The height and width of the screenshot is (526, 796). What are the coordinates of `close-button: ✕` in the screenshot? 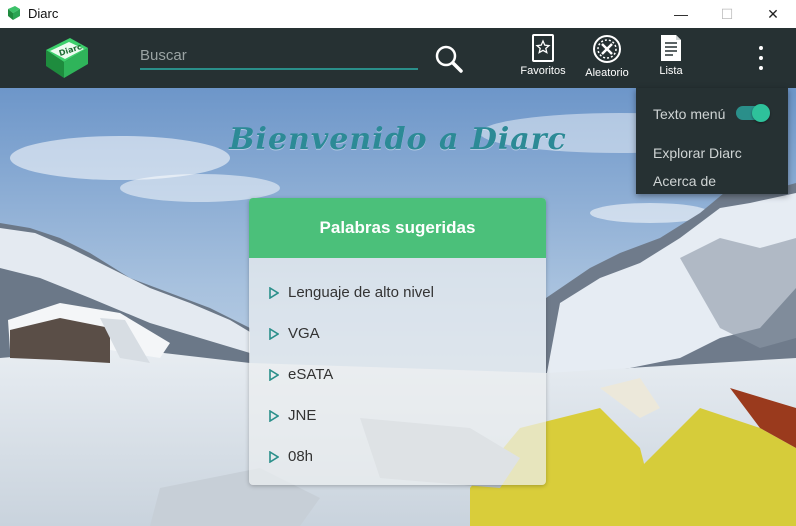 It's located at (773, 14).